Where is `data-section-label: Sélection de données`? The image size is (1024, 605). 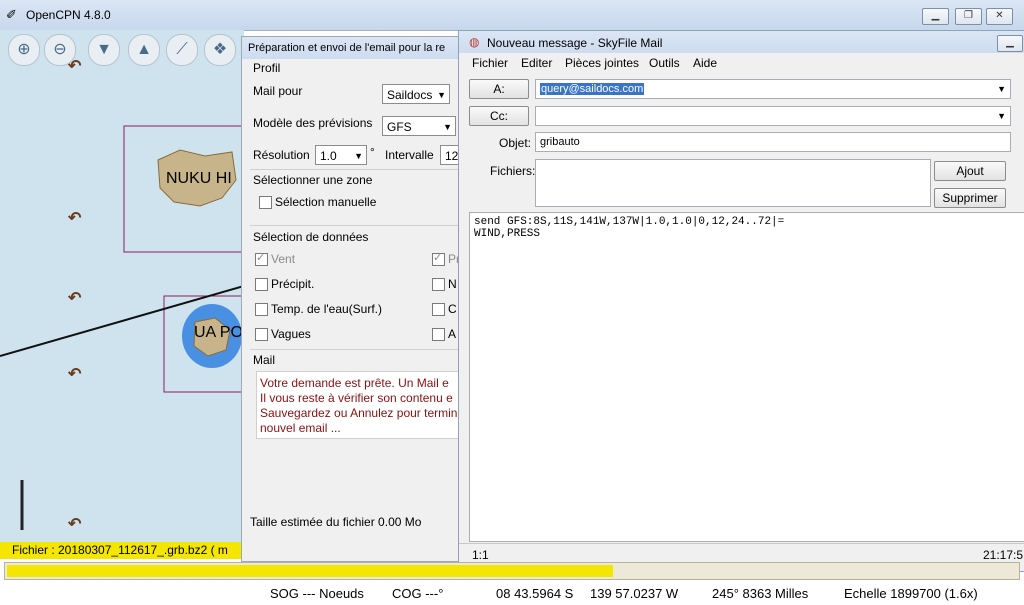
data-section-label: Sélection de données is located at coordinates (311, 237).